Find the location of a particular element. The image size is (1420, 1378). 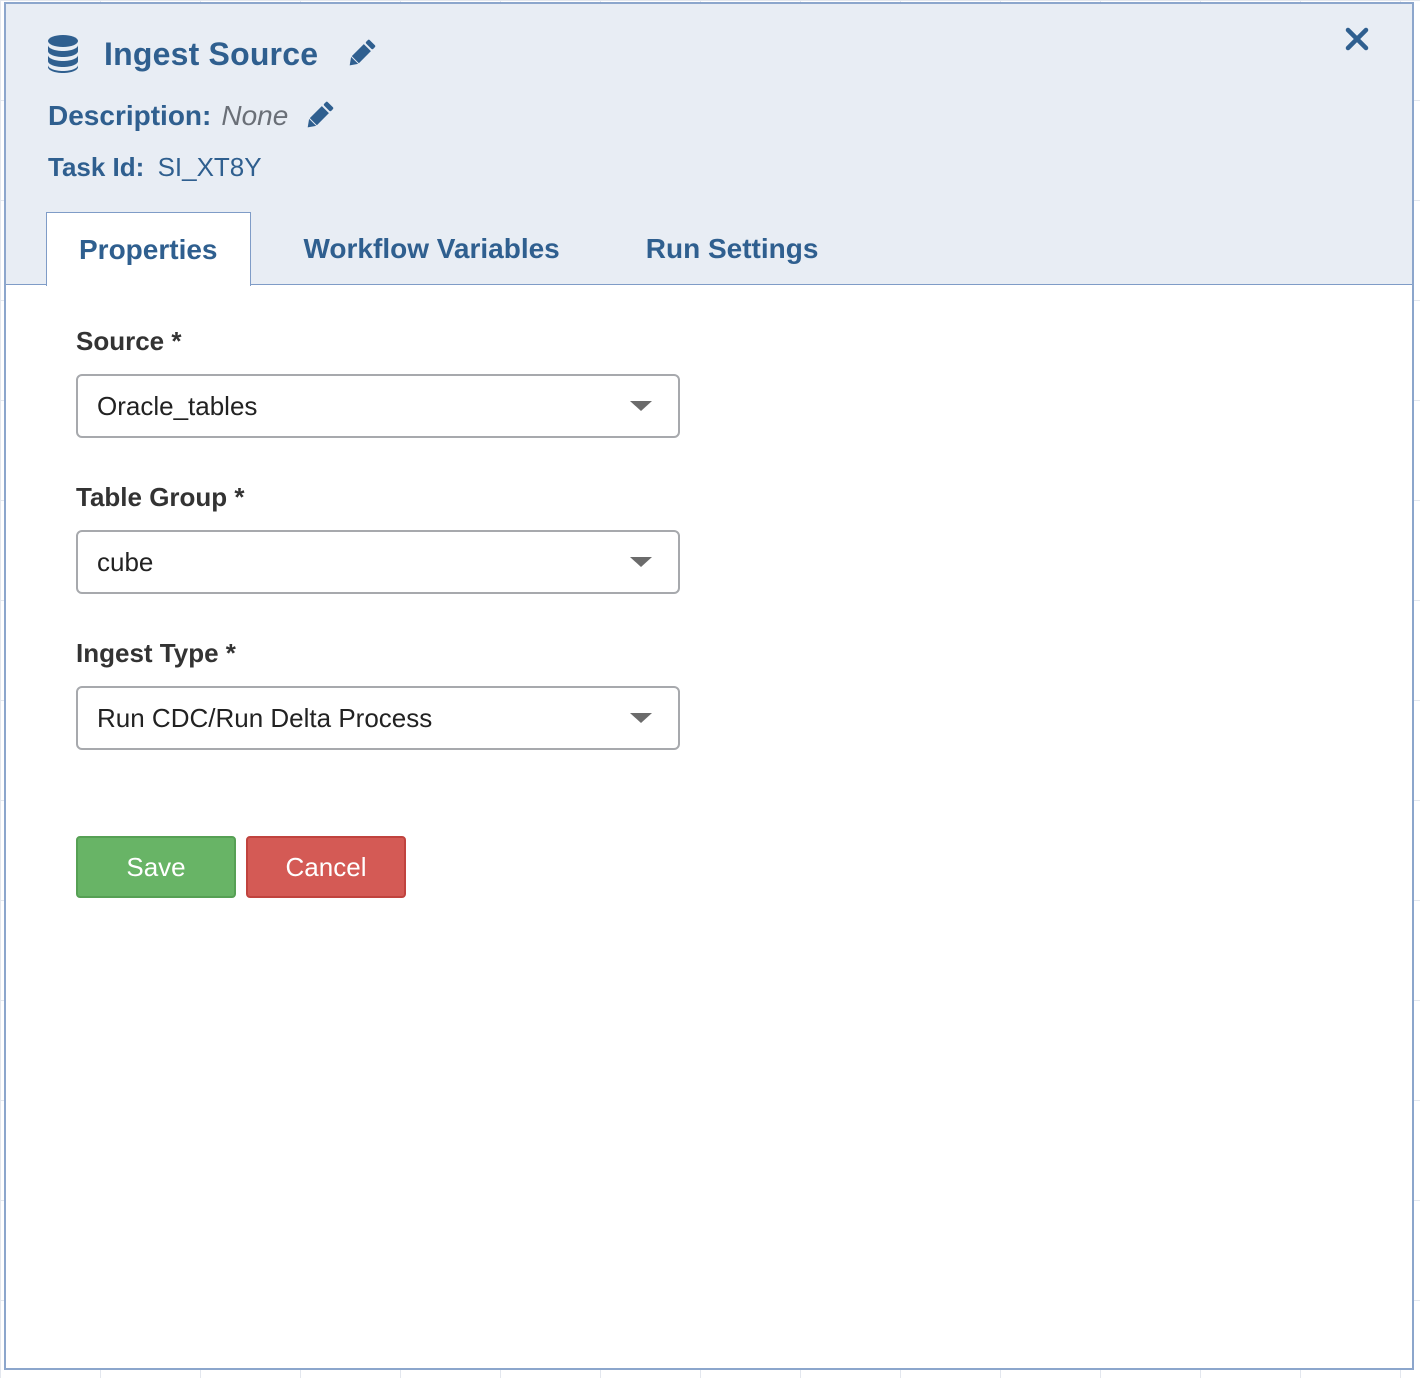

ingest-type-label: Ingest Type * is located at coordinates (156, 653).